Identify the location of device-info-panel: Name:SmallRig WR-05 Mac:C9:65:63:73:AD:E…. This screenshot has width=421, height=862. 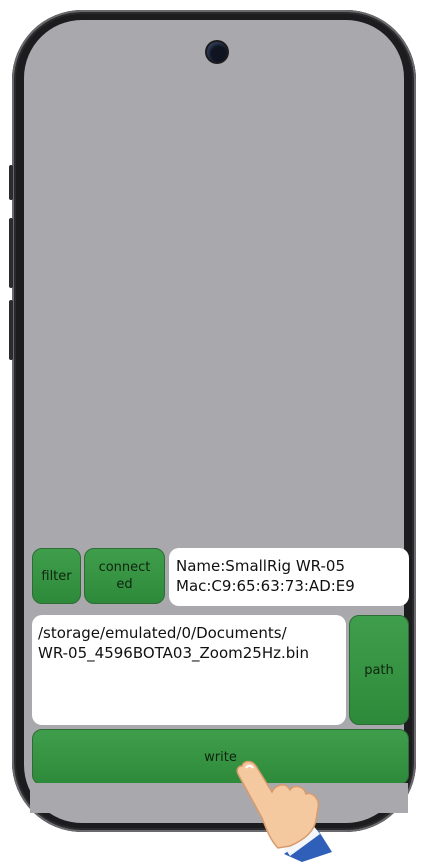
(289, 577).